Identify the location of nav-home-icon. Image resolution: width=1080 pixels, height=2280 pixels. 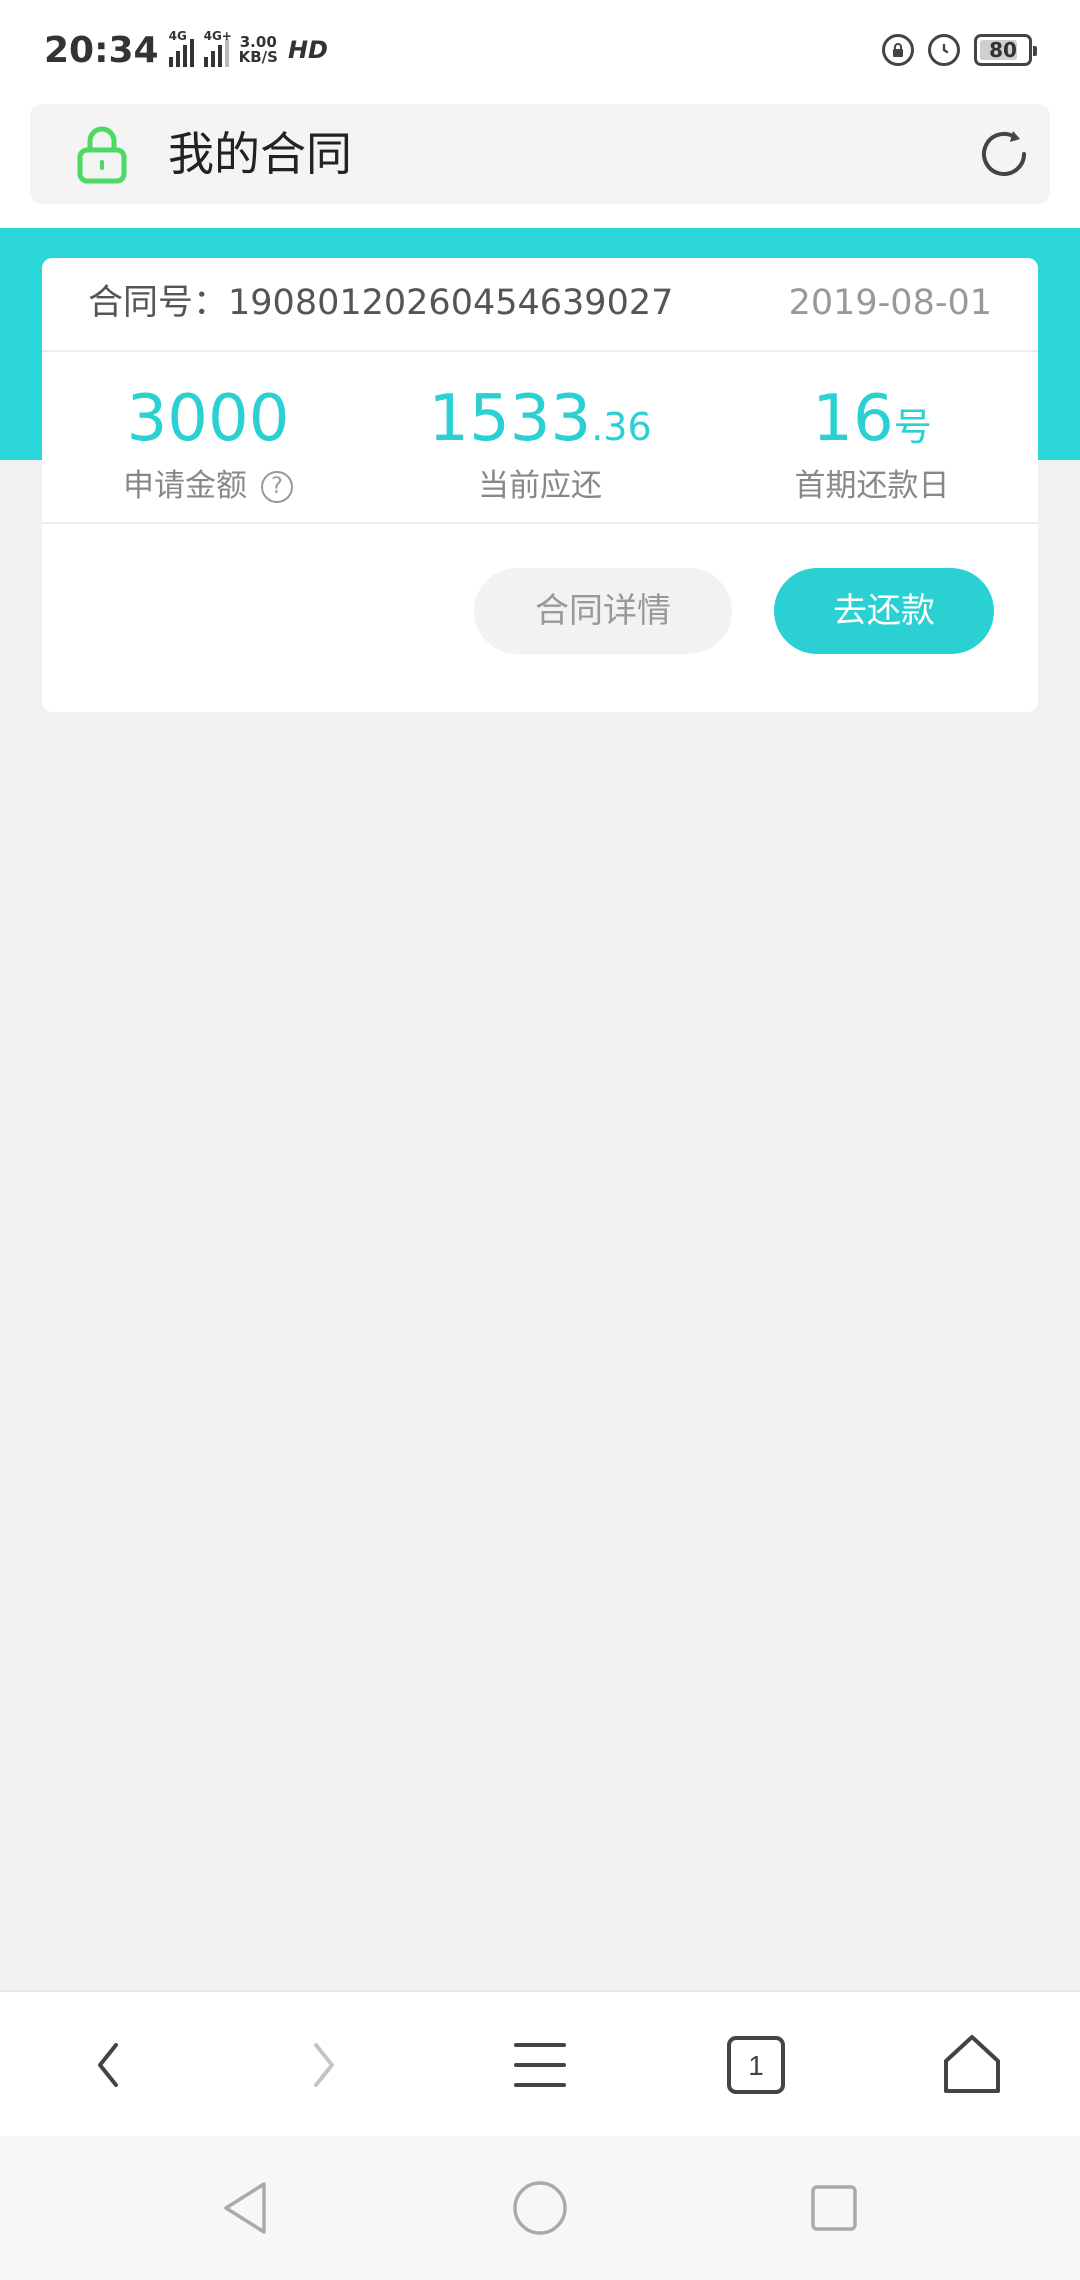
(540, 2208).